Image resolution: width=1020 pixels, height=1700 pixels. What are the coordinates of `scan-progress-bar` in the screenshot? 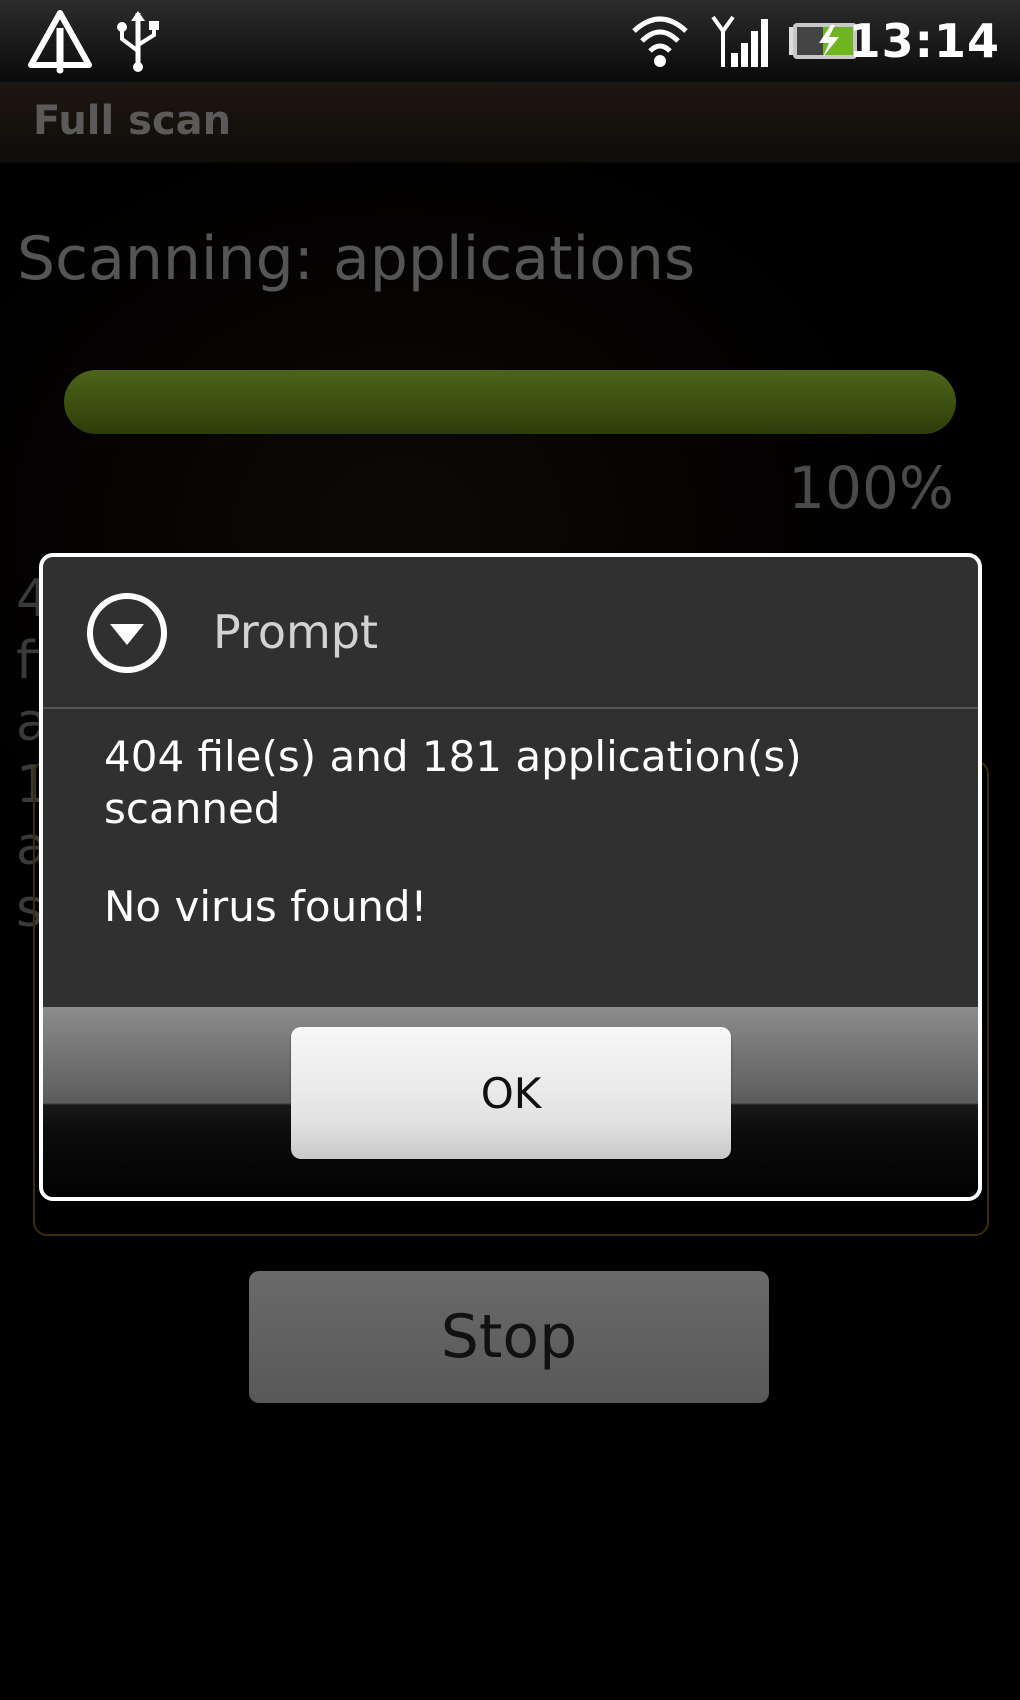 It's located at (510, 402).